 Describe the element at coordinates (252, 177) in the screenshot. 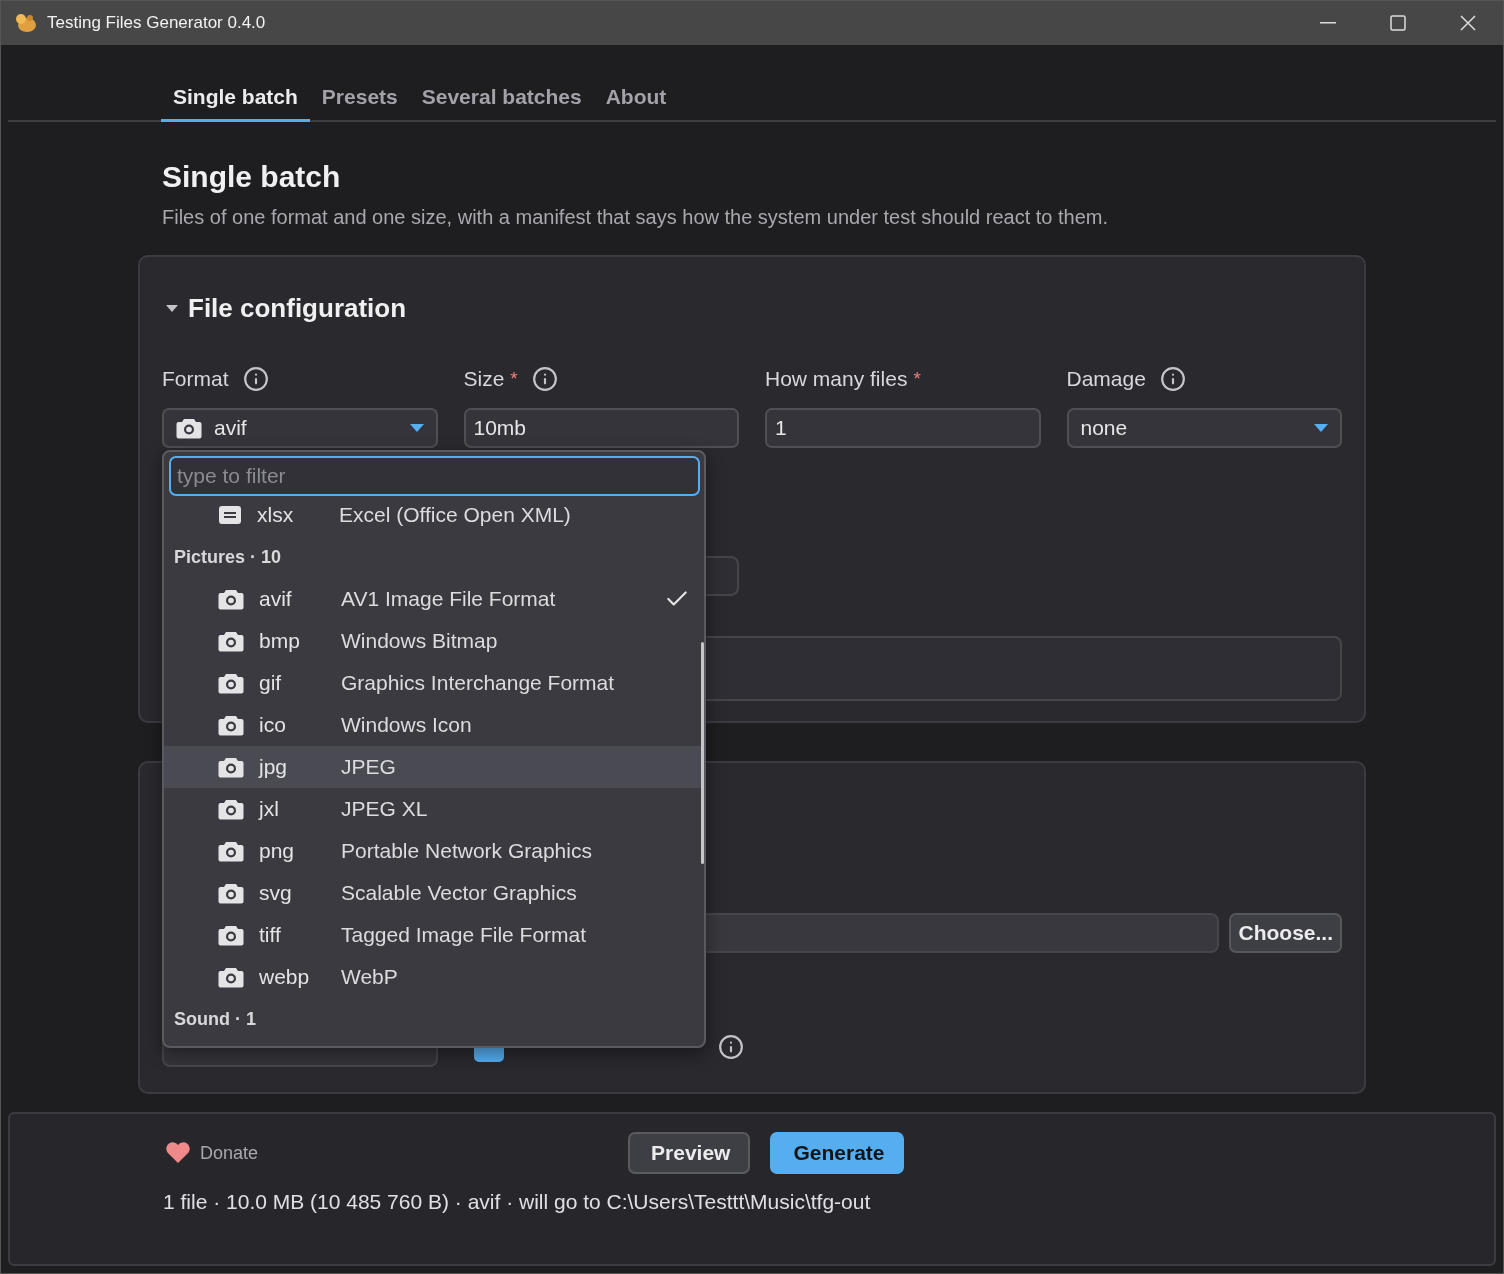

I see `page-title: Single batch` at that location.